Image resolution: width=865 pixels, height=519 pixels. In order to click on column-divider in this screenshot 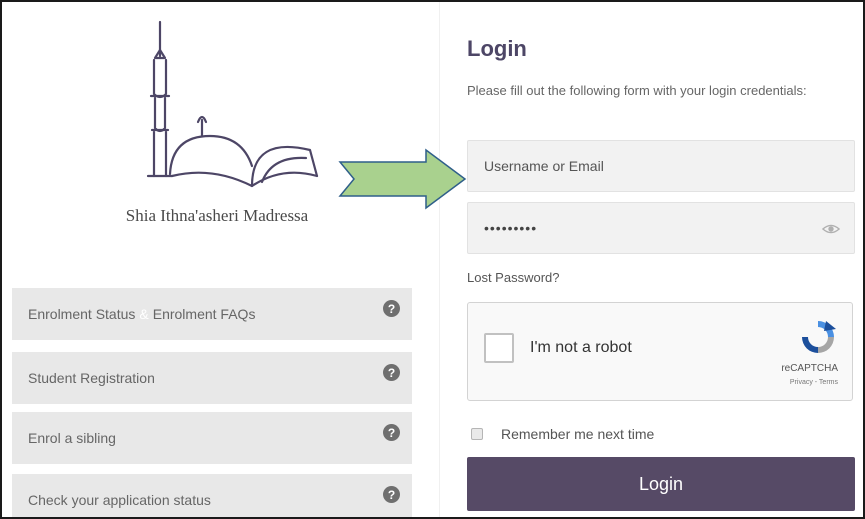, I will do `click(439, 259)`.